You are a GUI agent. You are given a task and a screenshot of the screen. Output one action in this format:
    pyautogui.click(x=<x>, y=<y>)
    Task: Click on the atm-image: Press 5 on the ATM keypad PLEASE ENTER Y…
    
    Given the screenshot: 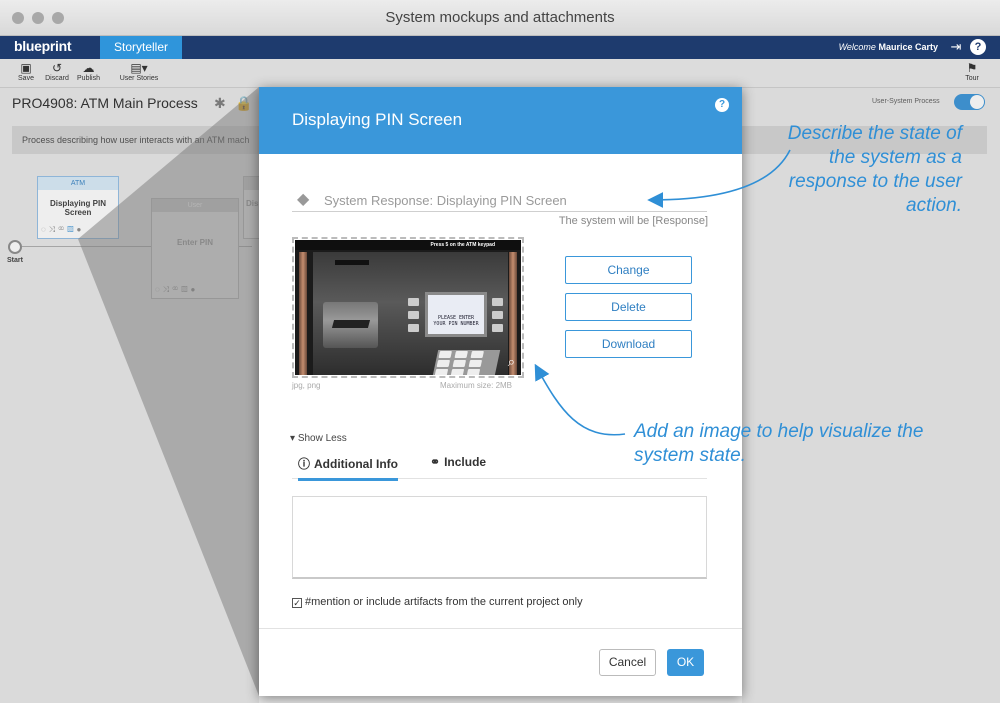 What is the action you would take?
    pyautogui.click(x=408, y=307)
    